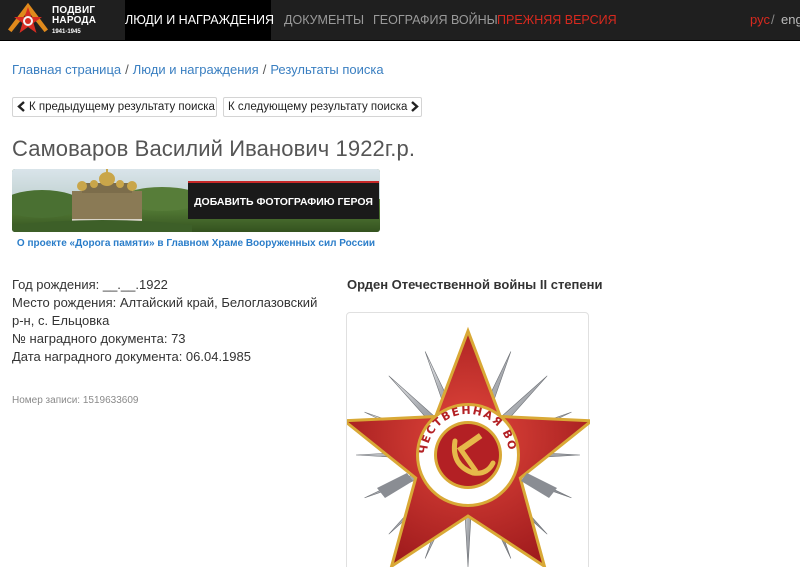  I want to click on logo-line-2: НАРОДА, so click(74, 20).